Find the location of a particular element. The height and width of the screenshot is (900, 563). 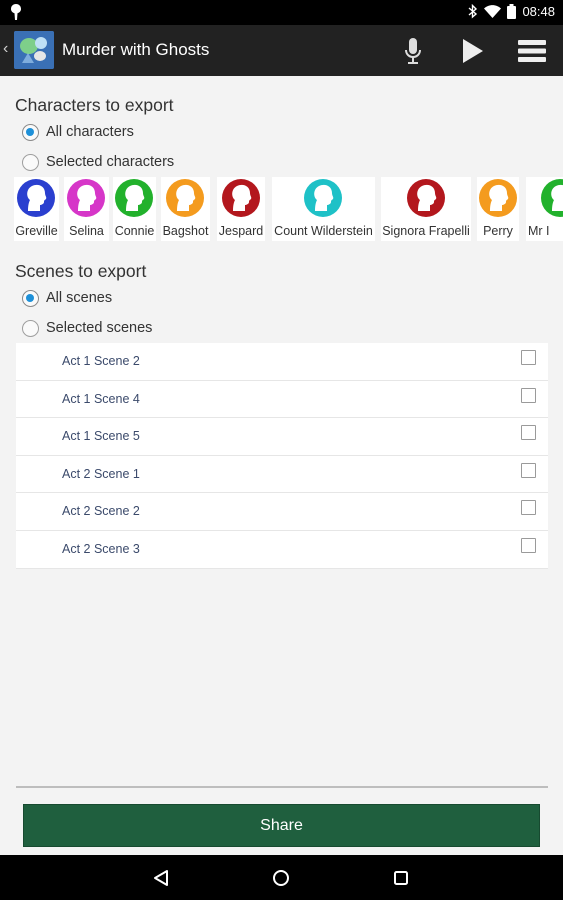

character-name: Bagshot is located at coordinates (185, 231).